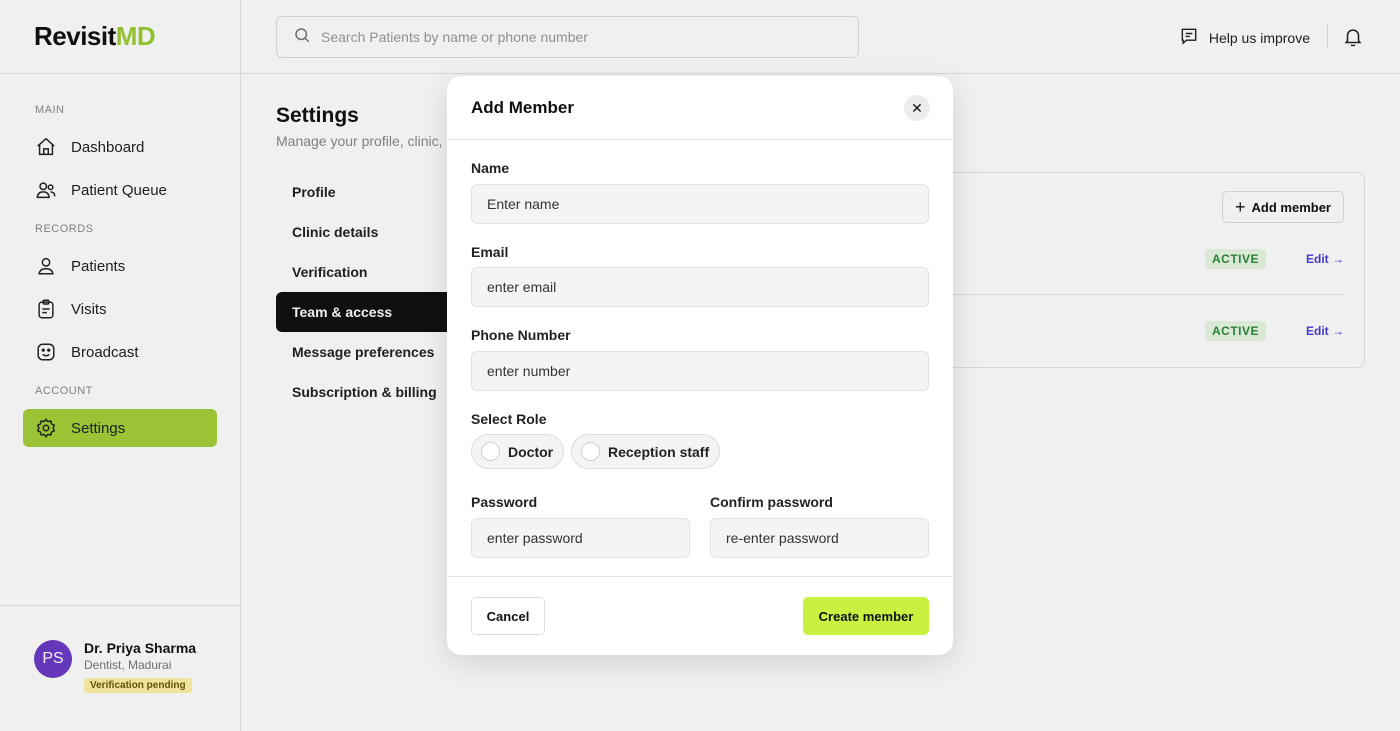 This screenshot has width=1400, height=731. Describe the element at coordinates (819, 538) in the screenshot. I see `confirm-password-field: re-enter password` at that location.